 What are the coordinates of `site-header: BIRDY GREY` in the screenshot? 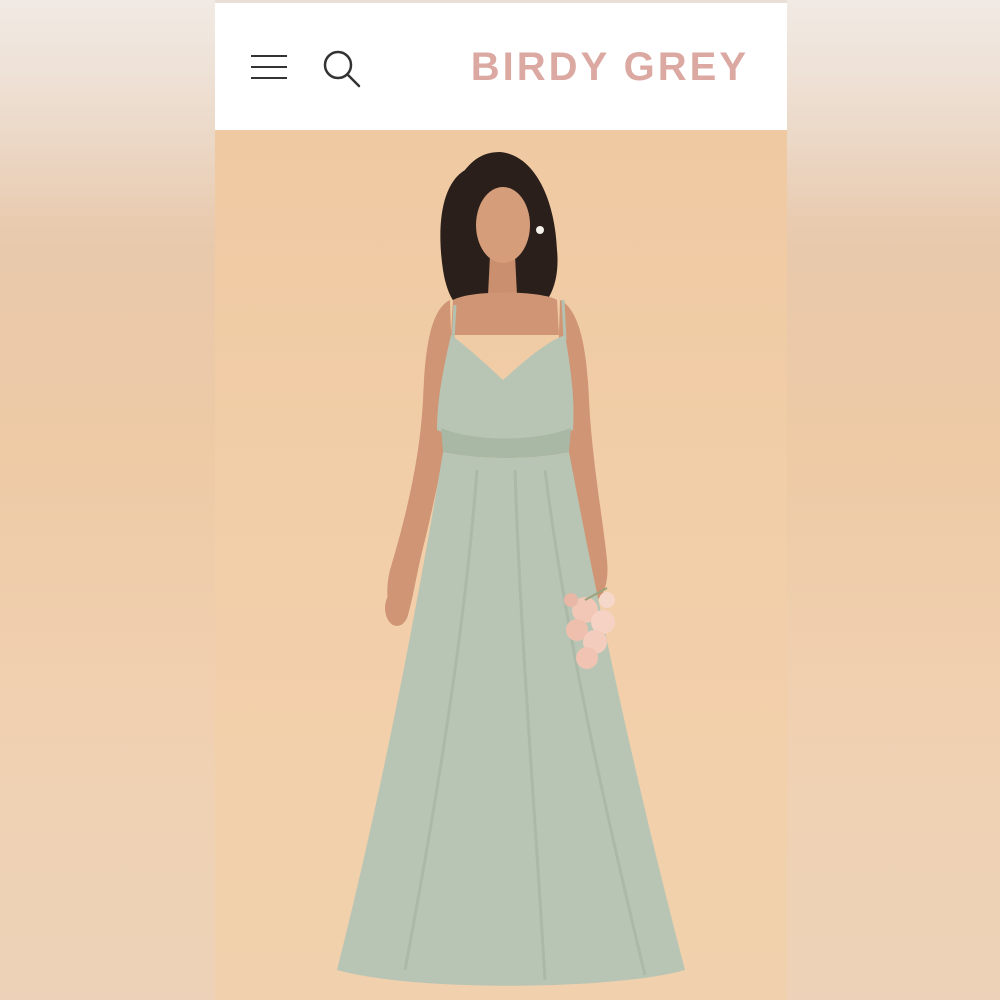 It's located at (501, 65).